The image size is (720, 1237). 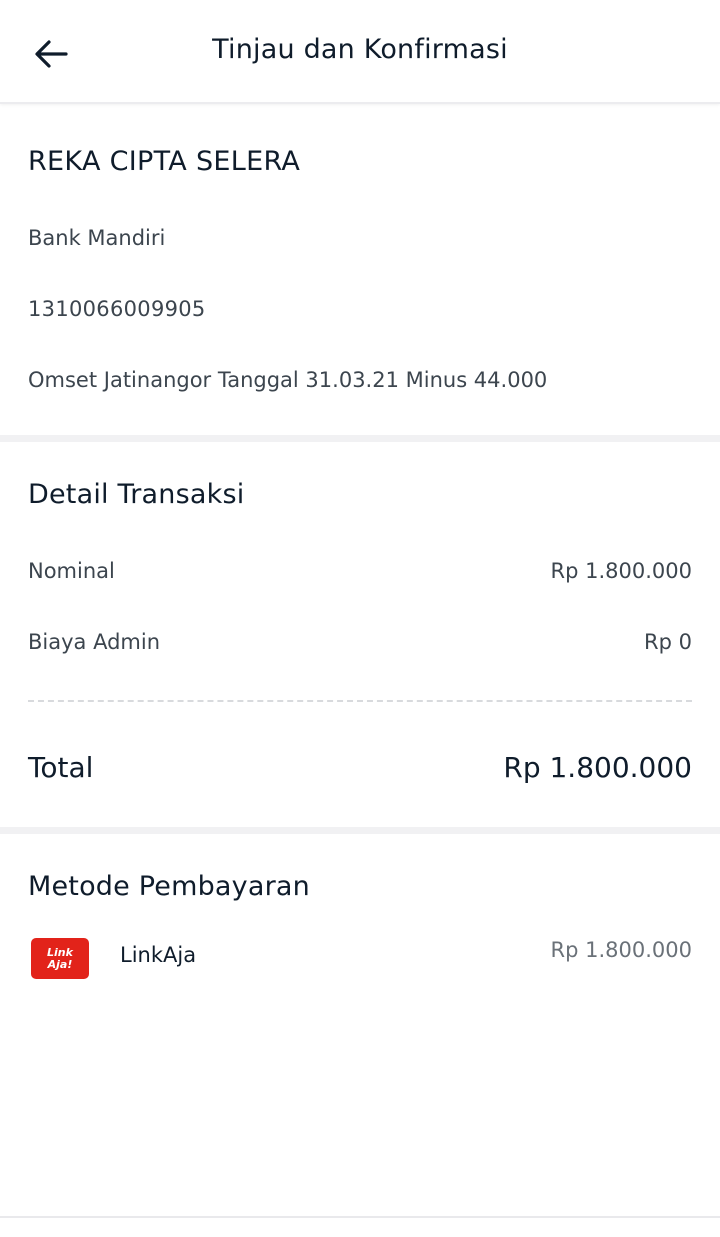 I want to click on payment-method-name: LinkAja, so click(x=158, y=955).